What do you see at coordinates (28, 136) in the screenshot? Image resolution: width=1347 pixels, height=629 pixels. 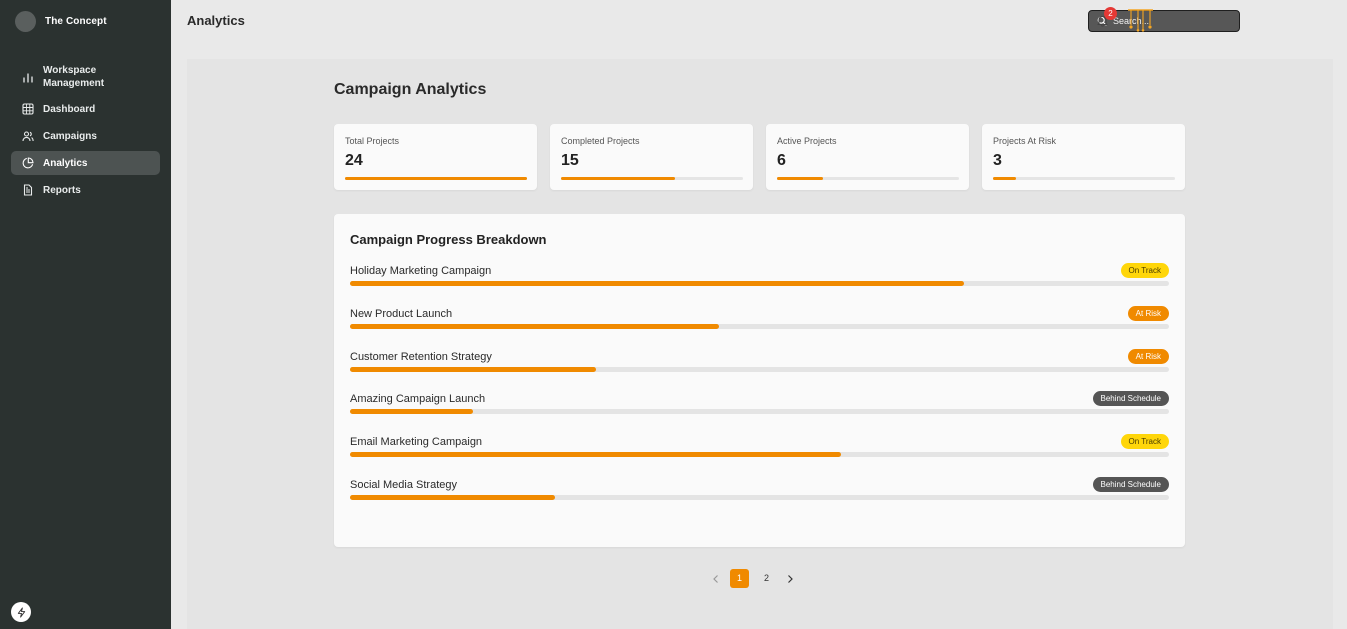 I see `users-icon` at bounding box center [28, 136].